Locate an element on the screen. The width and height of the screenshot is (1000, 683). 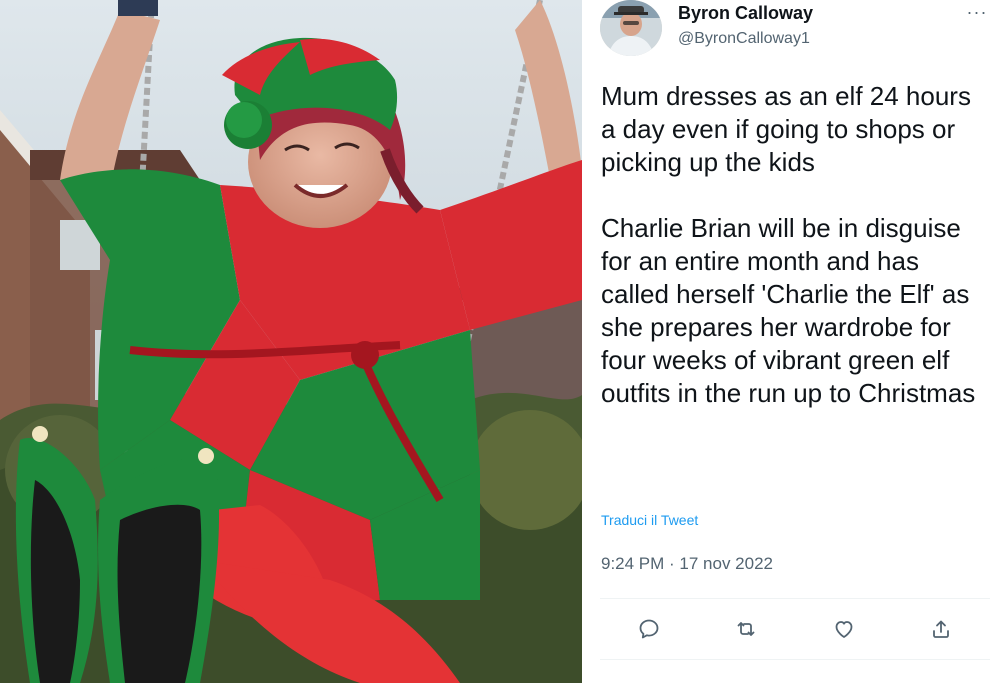
like-button is located at coordinates (844, 629).